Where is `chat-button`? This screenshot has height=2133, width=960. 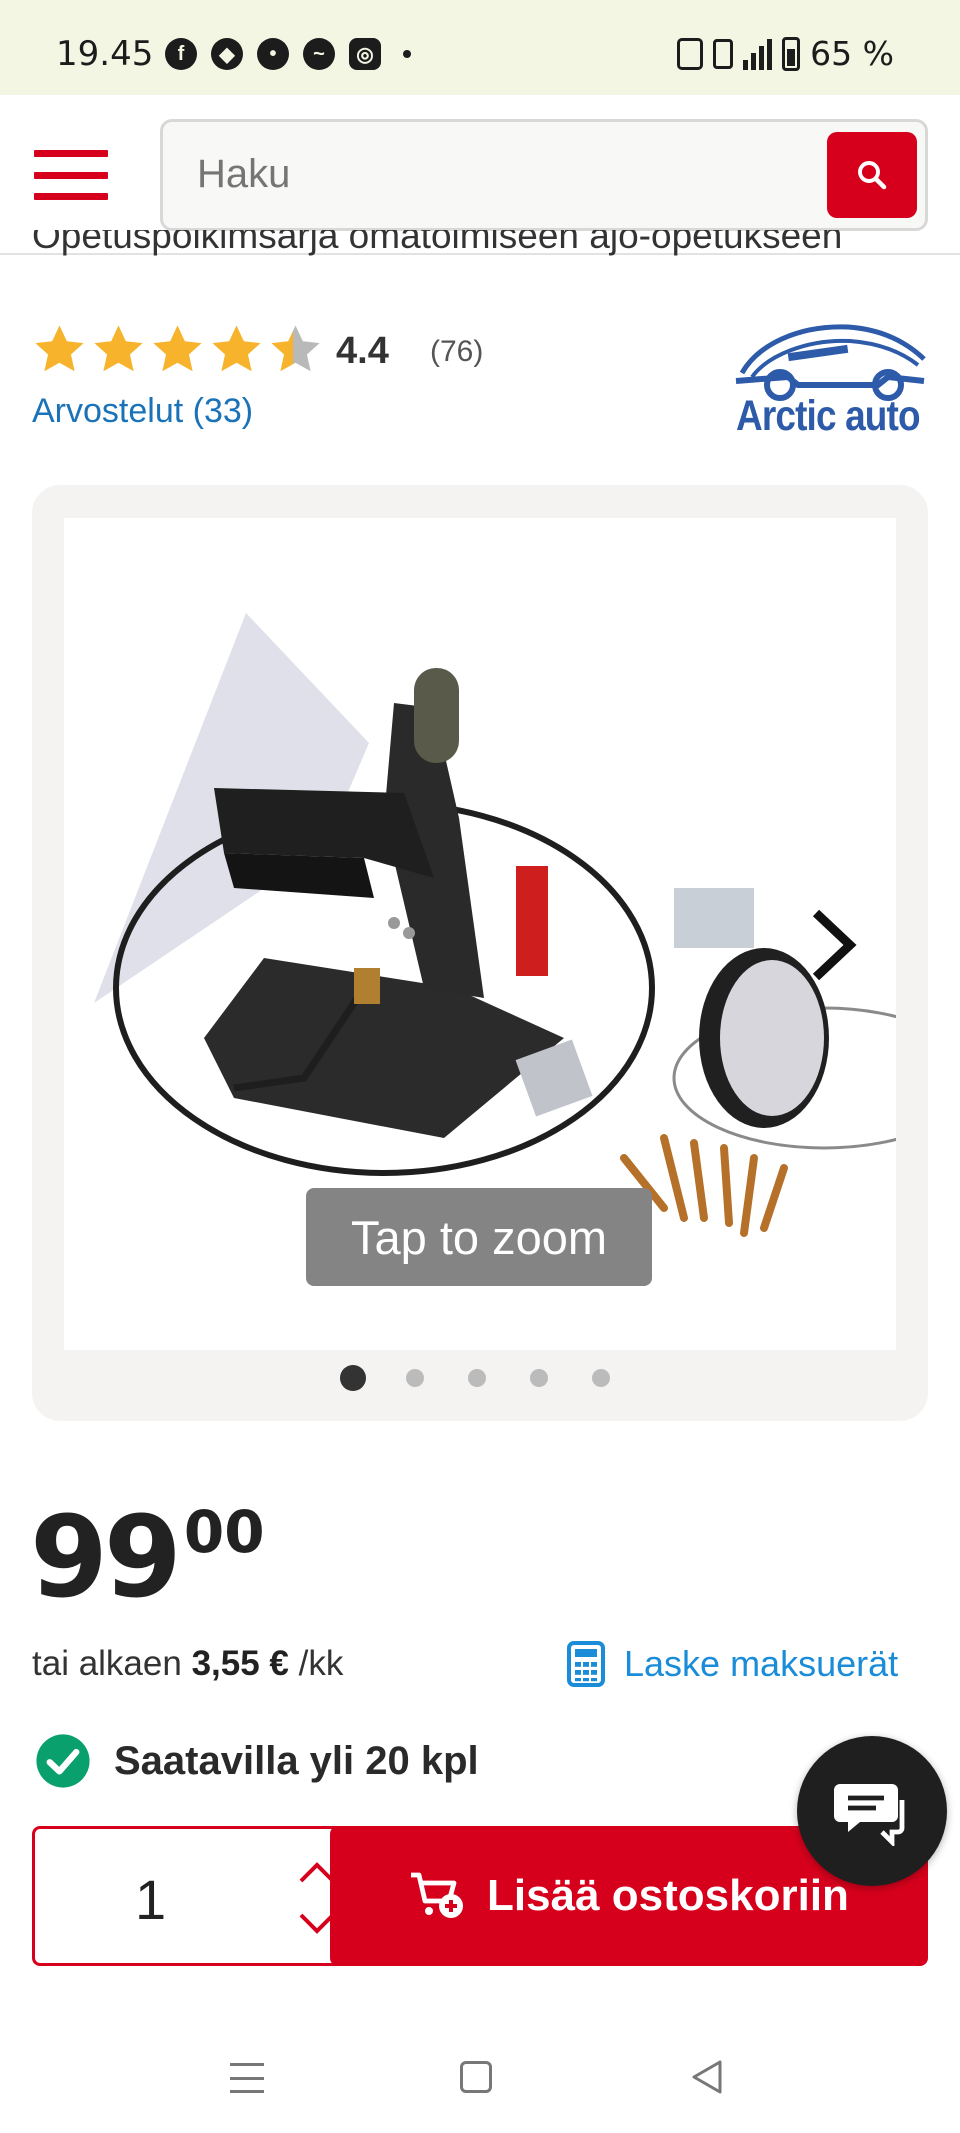 chat-button is located at coordinates (872, 1811).